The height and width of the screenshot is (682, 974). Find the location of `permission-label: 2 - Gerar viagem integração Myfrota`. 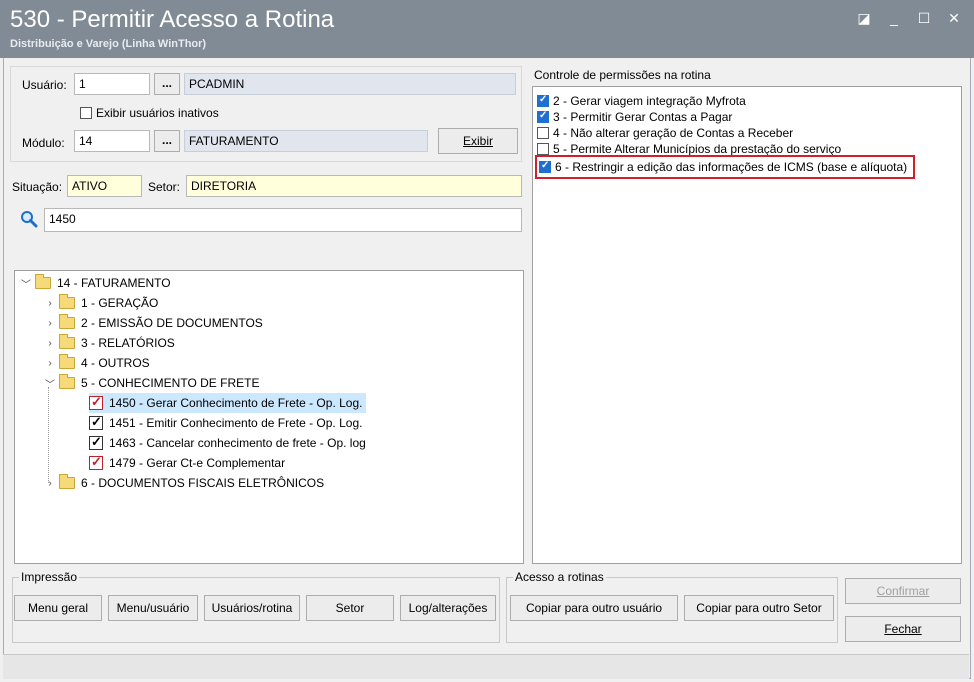

permission-label: 2 - Gerar viagem integração Myfrota is located at coordinates (649, 101).